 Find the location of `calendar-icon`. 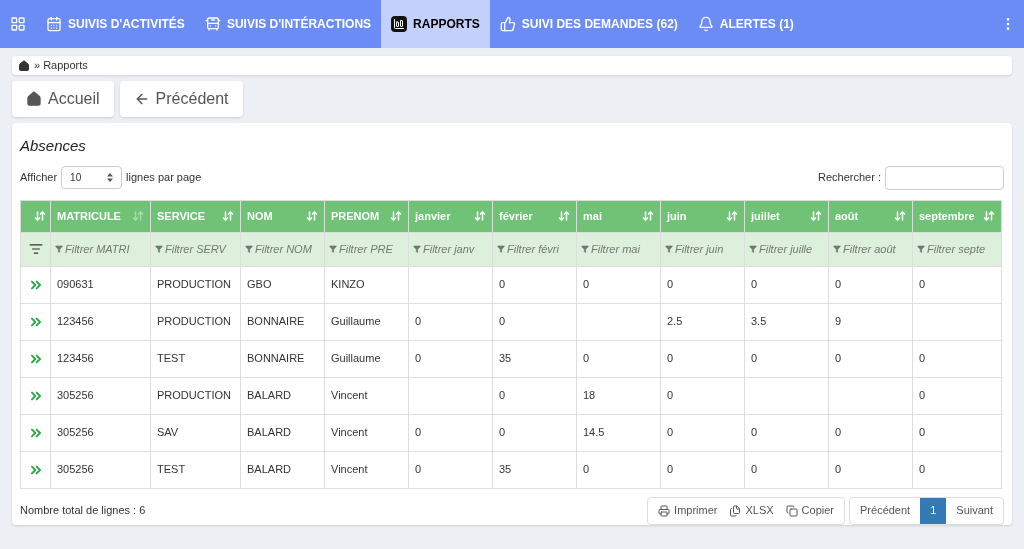

calendar-icon is located at coordinates (54, 24).